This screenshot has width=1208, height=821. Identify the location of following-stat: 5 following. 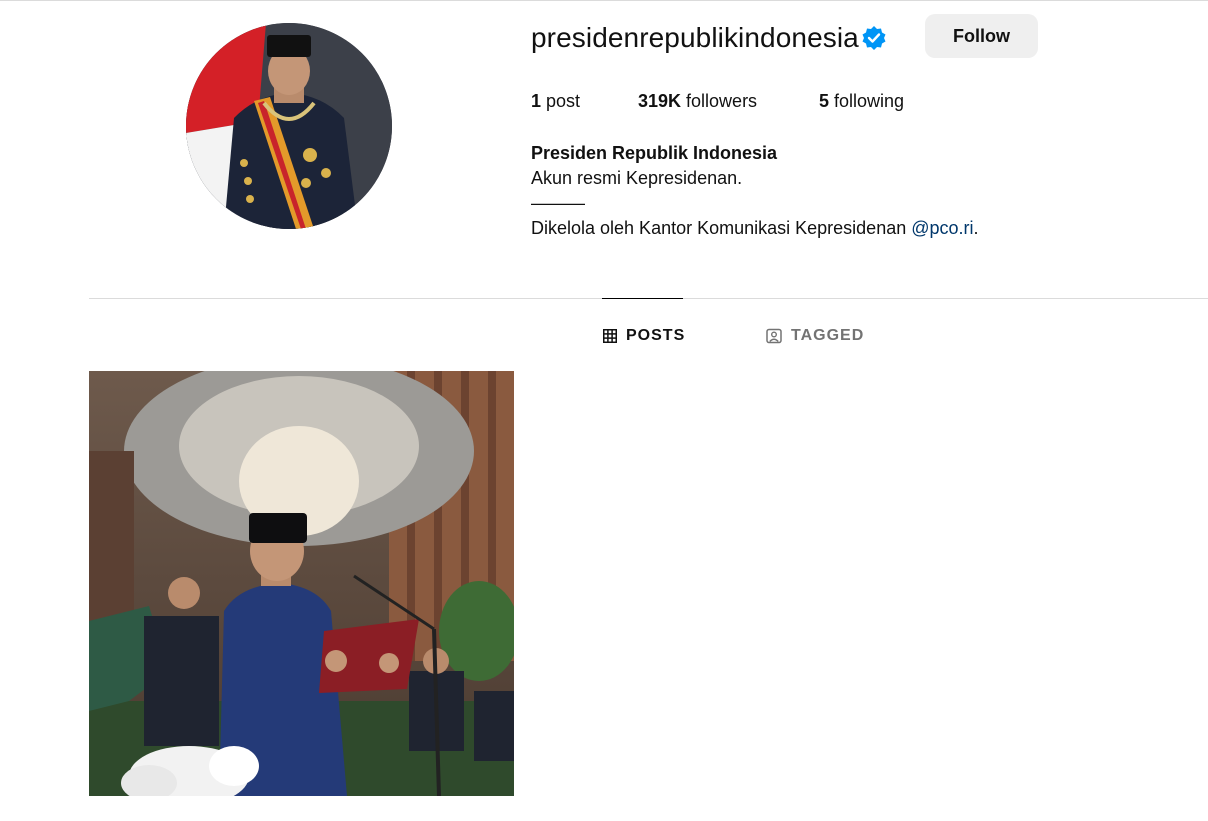
(861, 101).